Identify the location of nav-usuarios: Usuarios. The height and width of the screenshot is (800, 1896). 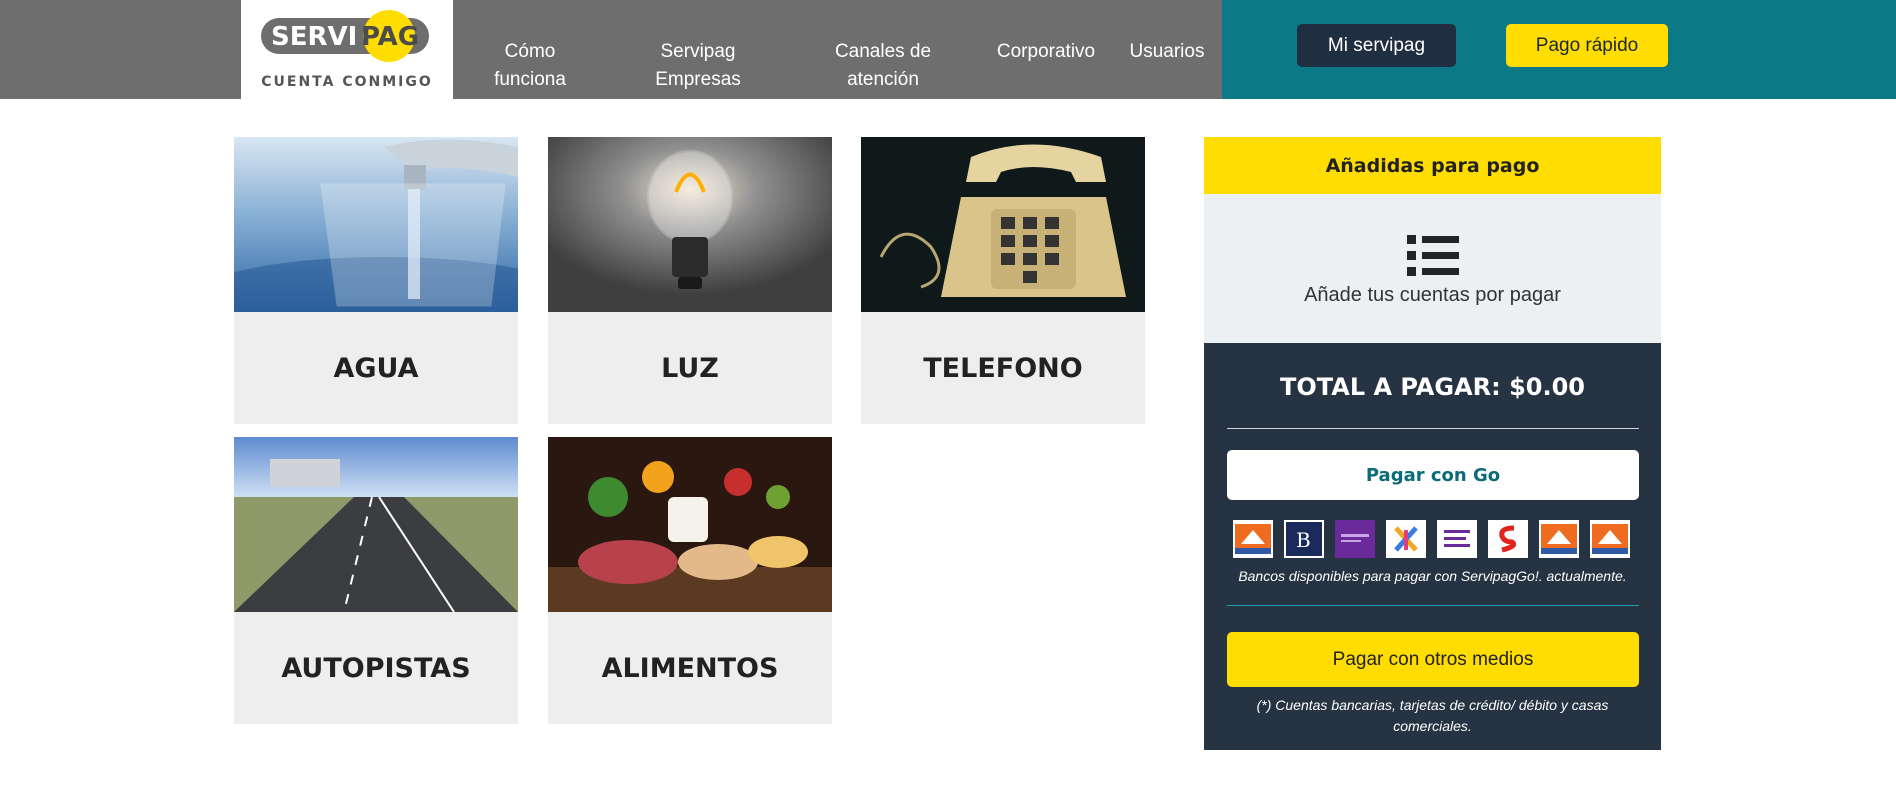
(1167, 52).